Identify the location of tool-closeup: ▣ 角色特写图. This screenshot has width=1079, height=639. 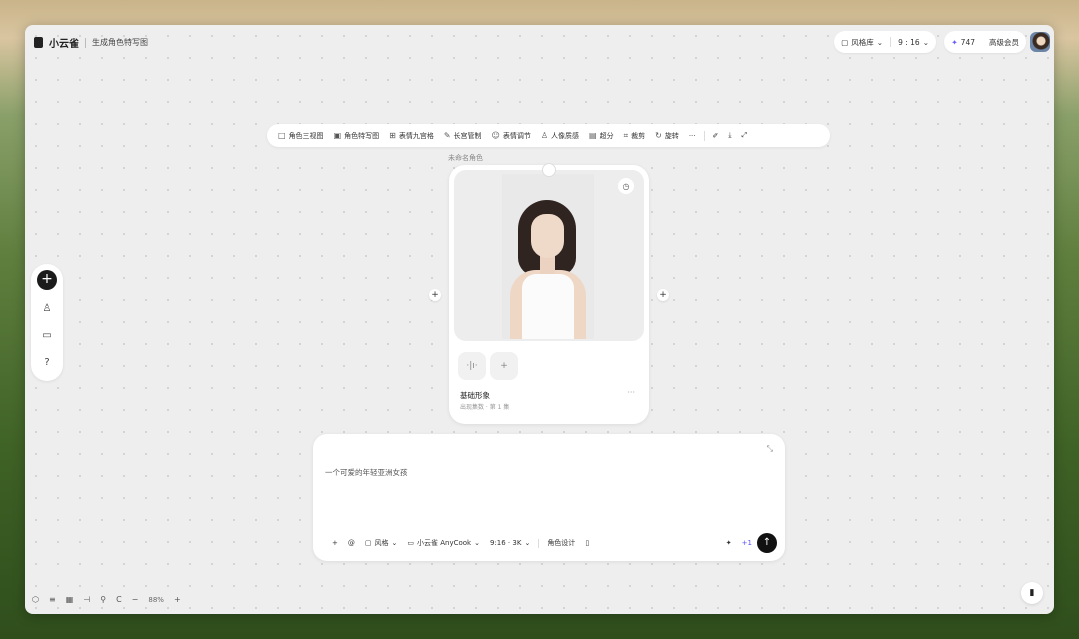
(357, 136).